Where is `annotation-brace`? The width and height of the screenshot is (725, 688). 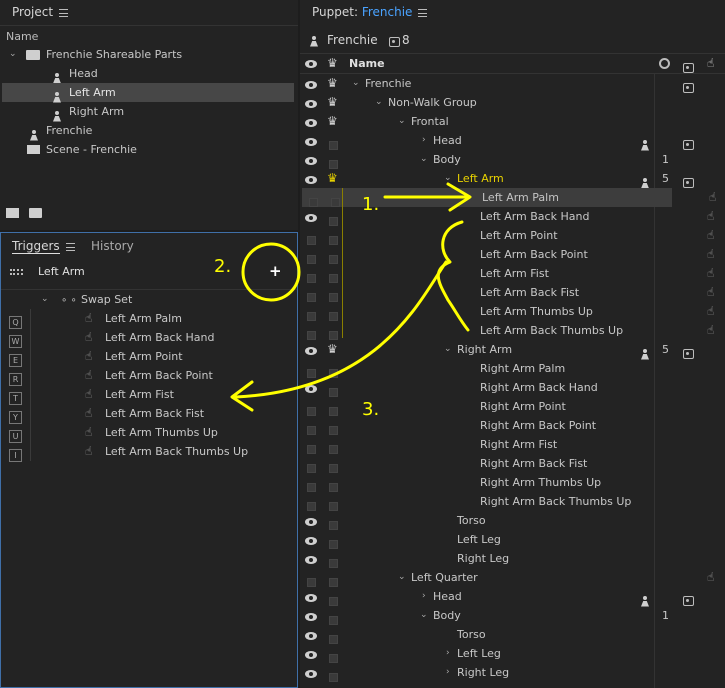 annotation-brace is located at coordinates (453, 276).